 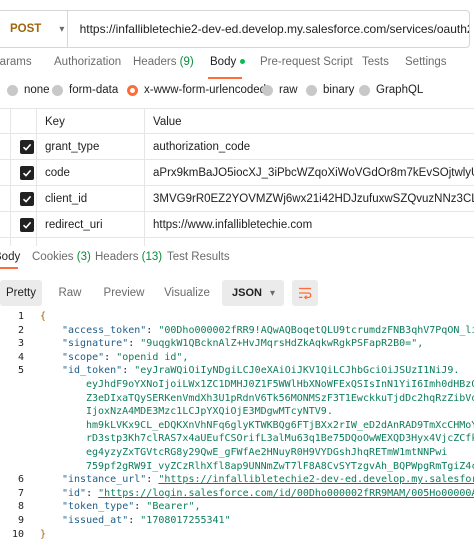 I want to click on tab-label: Body, so click(x=10, y=257).